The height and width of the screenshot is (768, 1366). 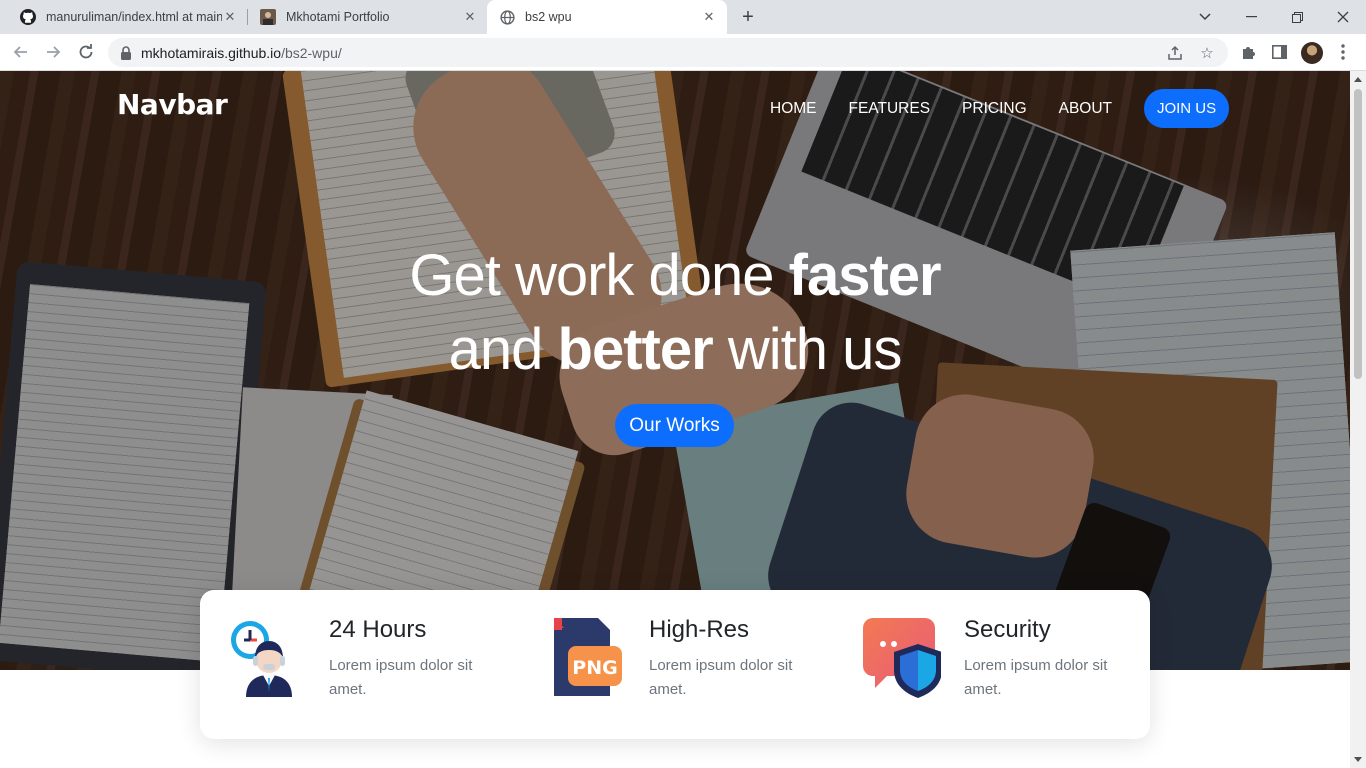 I want to click on github-icon, so click(x=28, y=17).